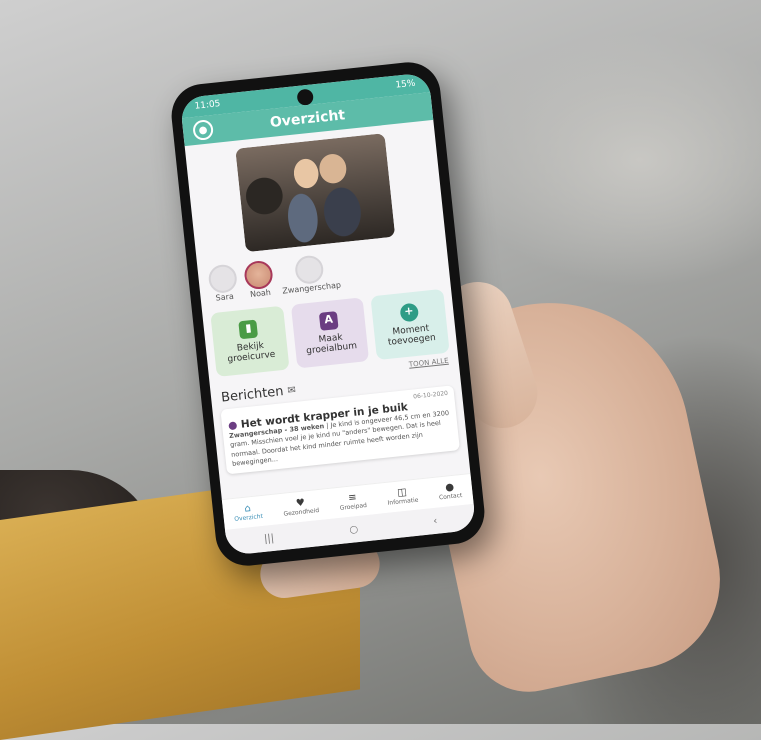 Image resolution: width=761 pixels, height=740 pixels. What do you see at coordinates (405, 84) in the screenshot?
I see `status-battery: 15%` at bounding box center [405, 84].